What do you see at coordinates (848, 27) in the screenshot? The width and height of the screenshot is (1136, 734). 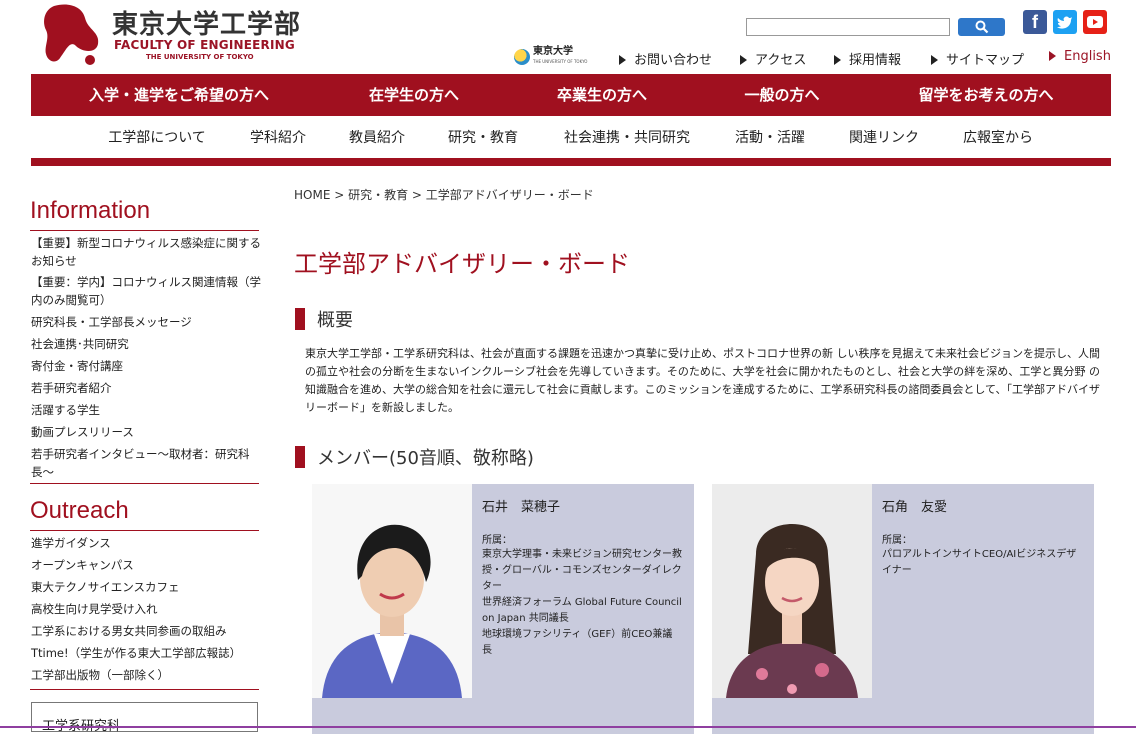 I see `search-input` at bounding box center [848, 27].